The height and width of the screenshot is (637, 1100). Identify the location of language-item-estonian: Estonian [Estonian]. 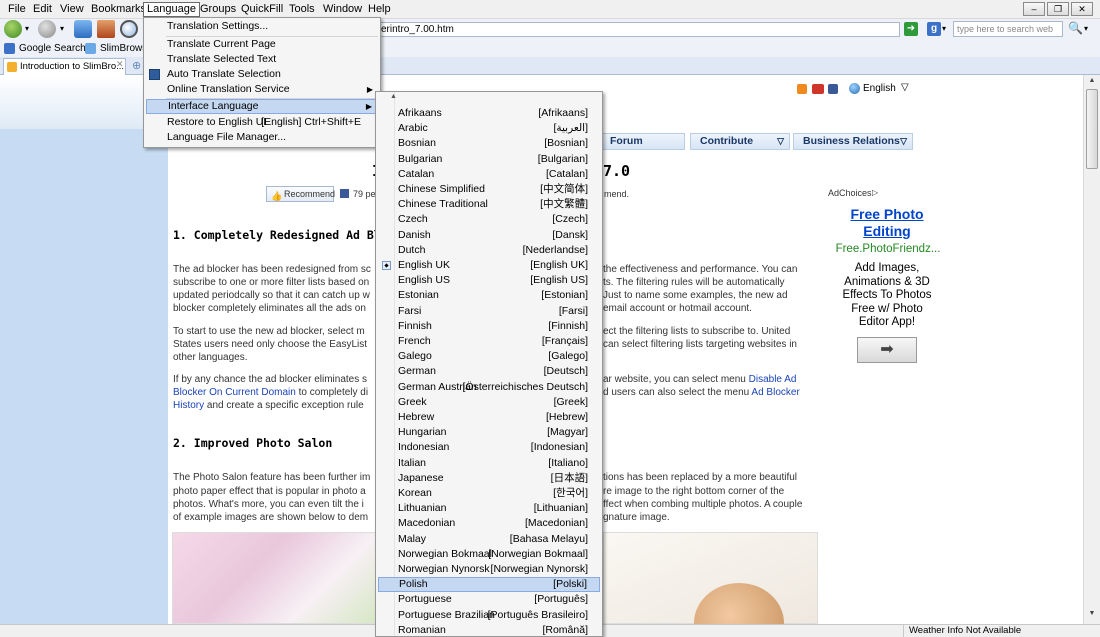
(489, 295).